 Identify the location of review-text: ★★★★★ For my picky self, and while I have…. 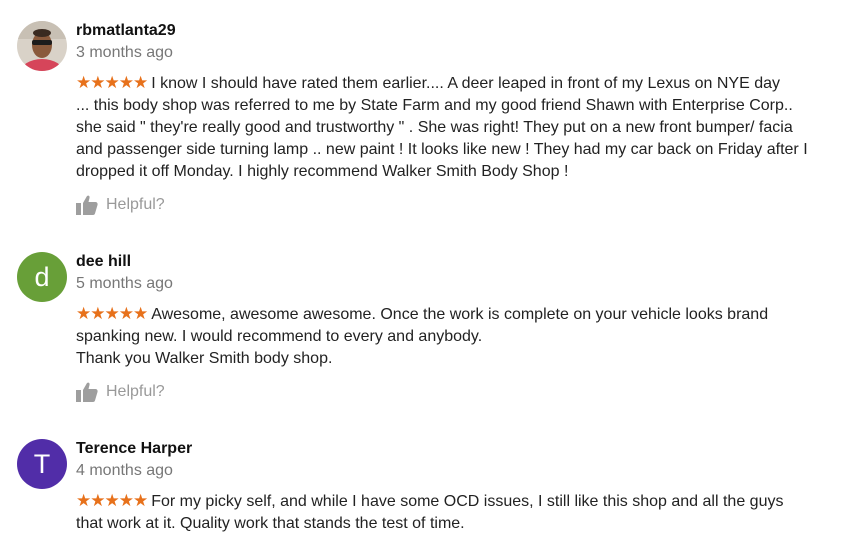
(451, 512).